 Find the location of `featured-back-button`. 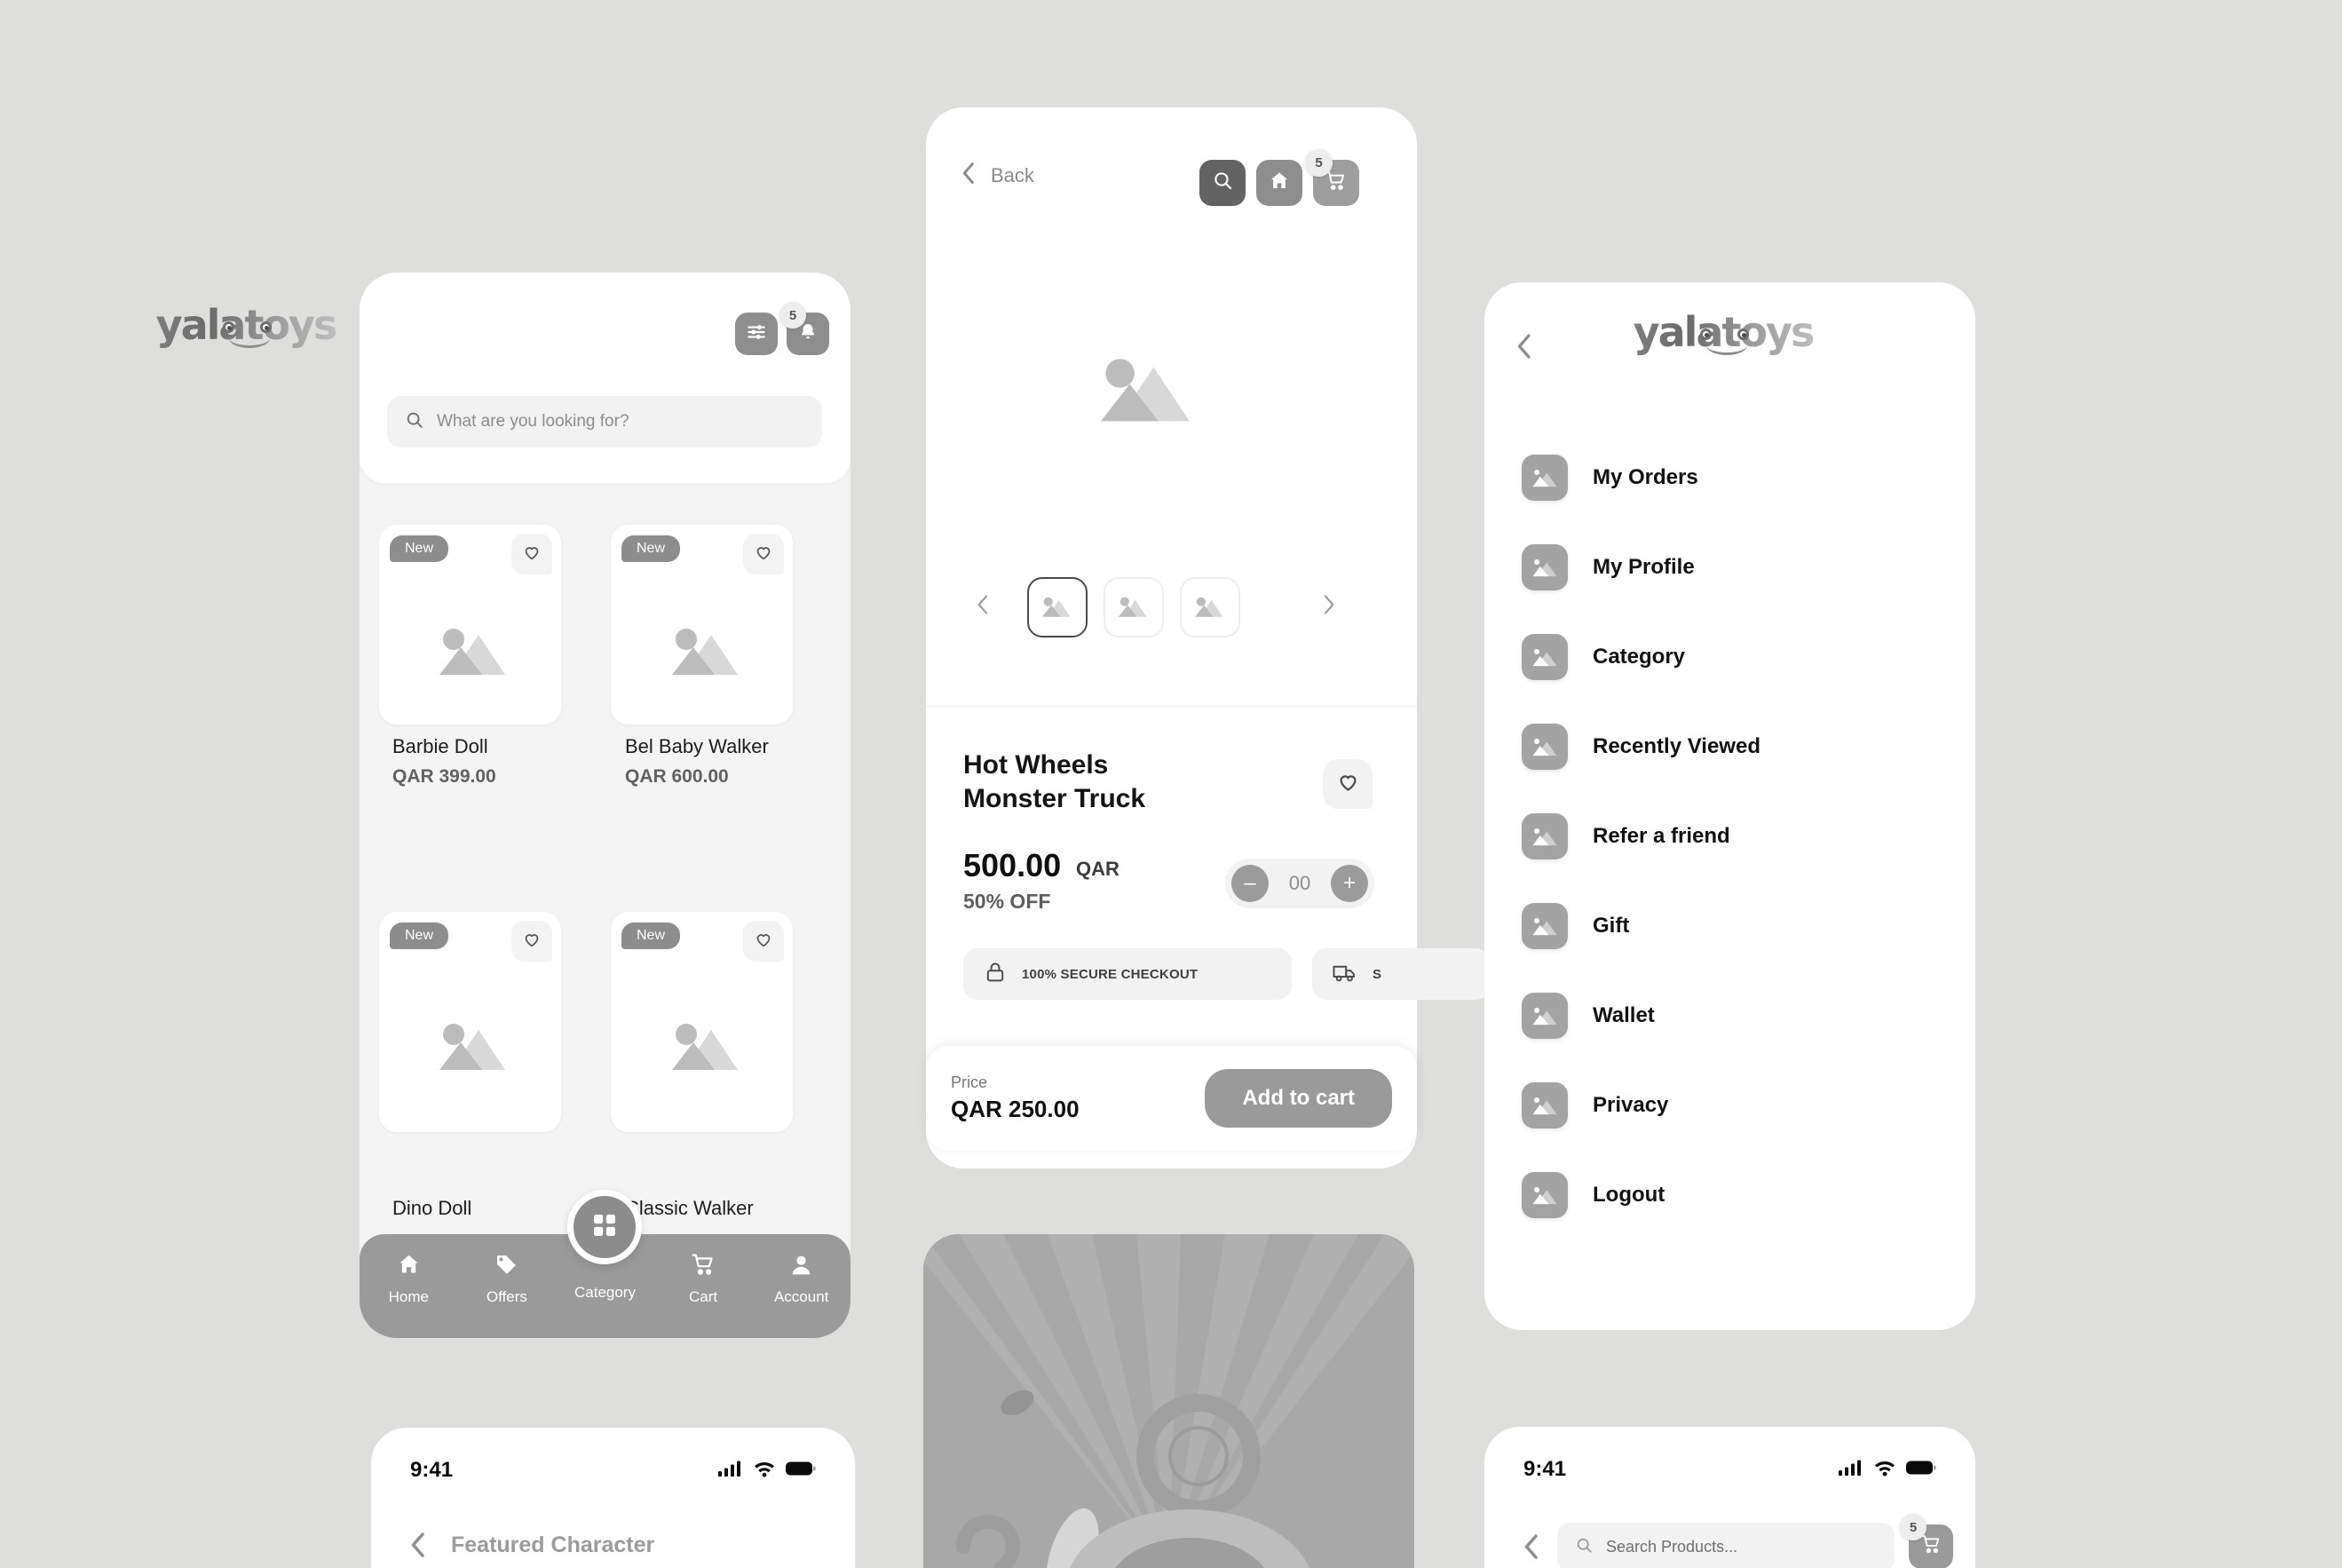

featured-back-button is located at coordinates (418, 1547).